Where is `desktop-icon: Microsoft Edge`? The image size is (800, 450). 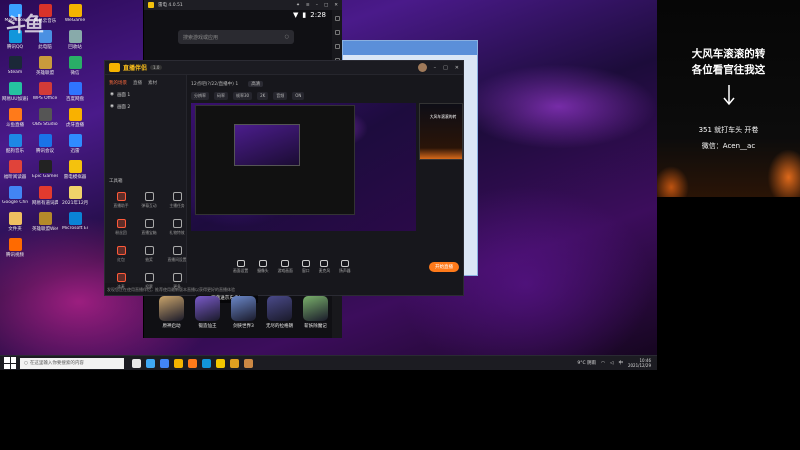
desktop-icon: Microsoft Edge is located at coordinates (75, 221).